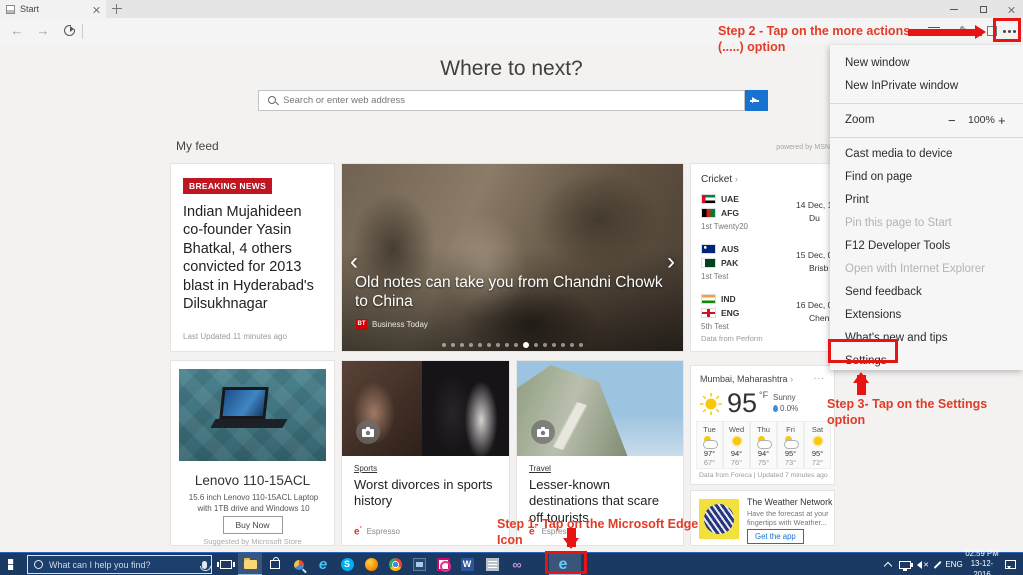  Describe the element at coordinates (888, 564) in the screenshot. I see `tray-expand-button` at that location.